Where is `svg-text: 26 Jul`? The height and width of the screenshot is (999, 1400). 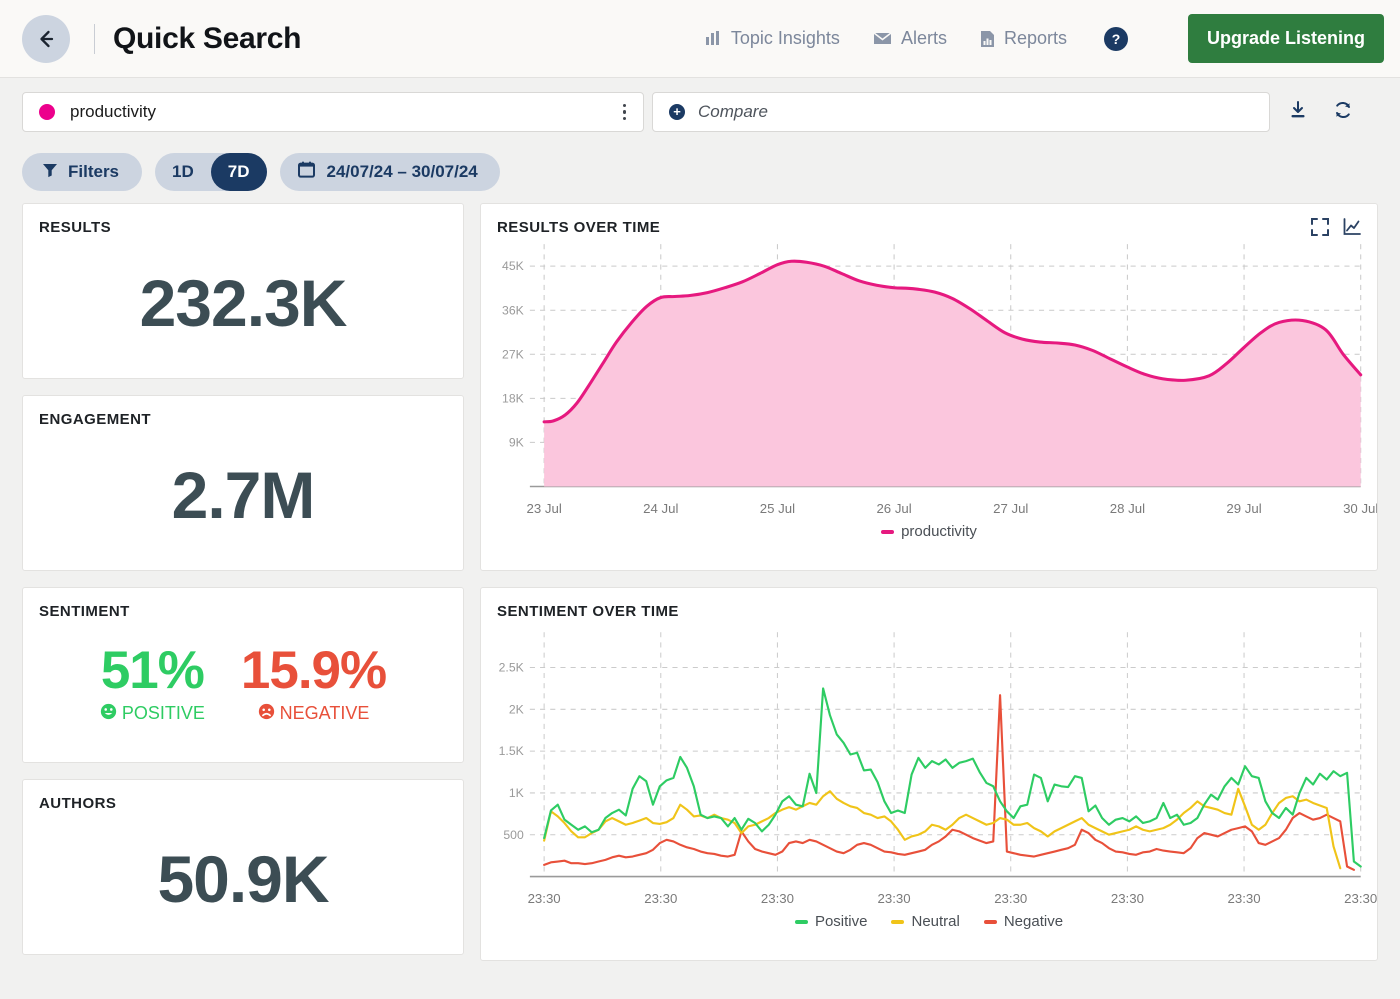 svg-text: 26 Jul is located at coordinates (893, 508).